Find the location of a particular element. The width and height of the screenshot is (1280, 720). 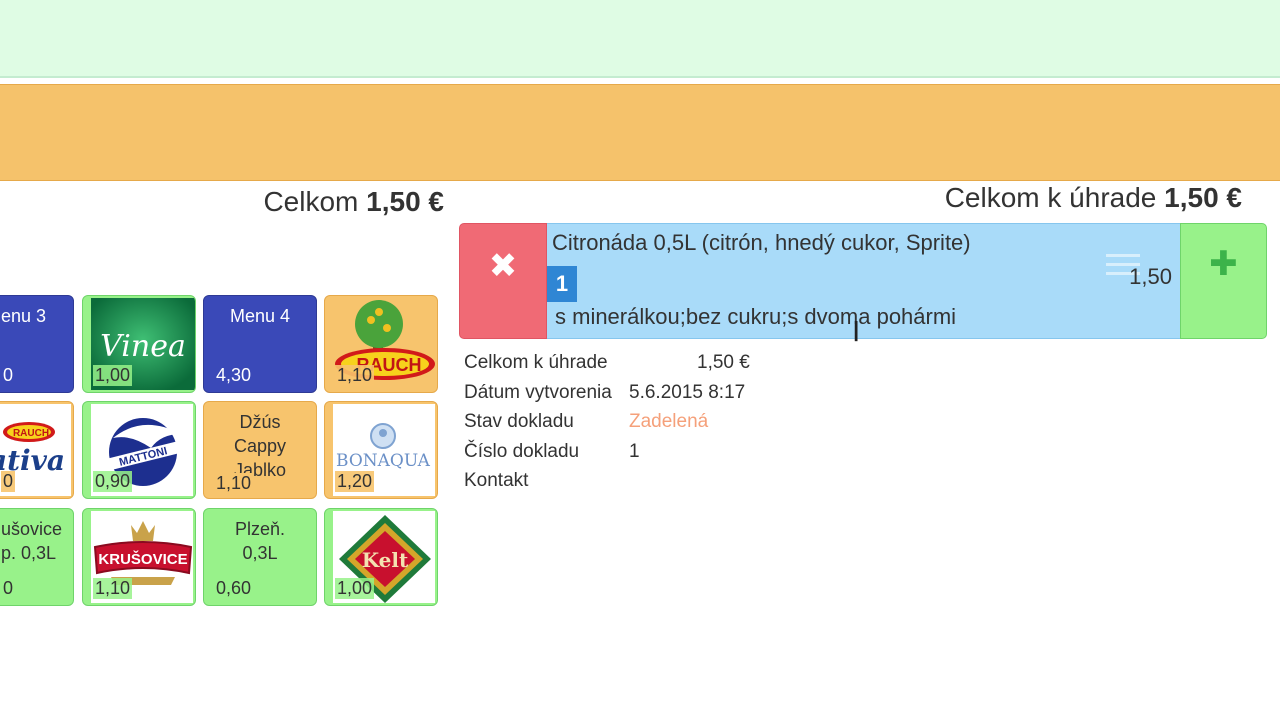

product-name-line: Plzeň. is located at coordinates (260, 529).